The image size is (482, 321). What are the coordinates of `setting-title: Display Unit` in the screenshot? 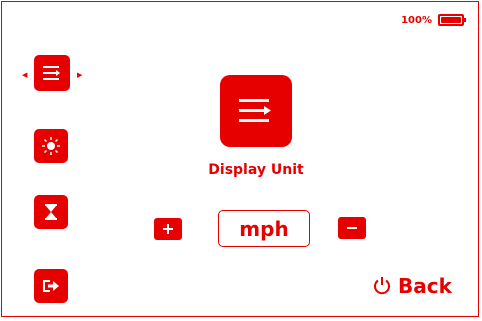 It's located at (256, 170).